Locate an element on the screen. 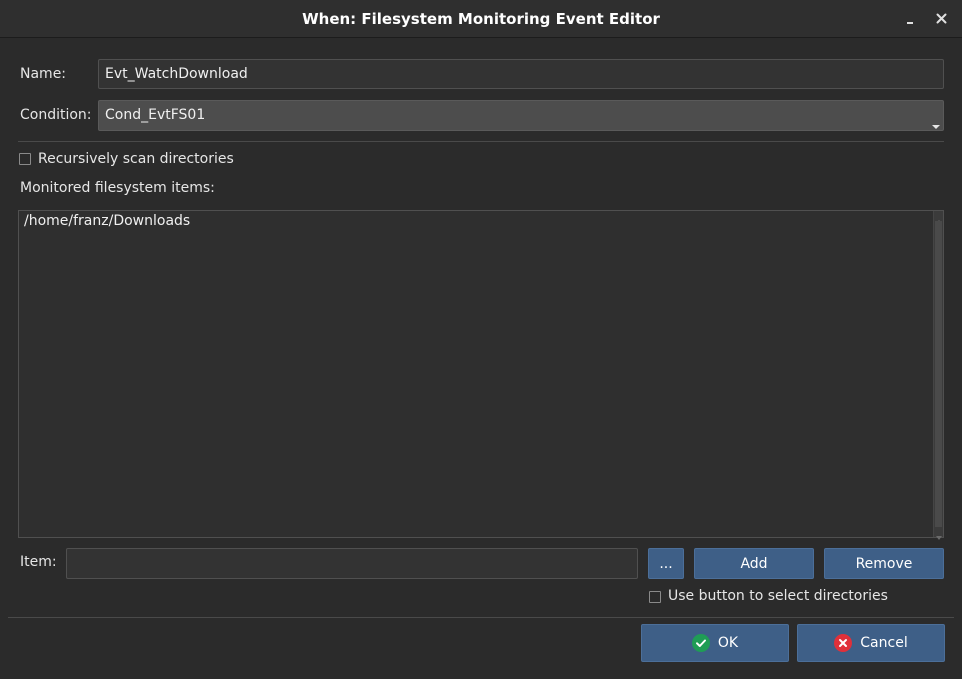 The width and height of the screenshot is (962, 679). add-button-label: Add is located at coordinates (754, 564).